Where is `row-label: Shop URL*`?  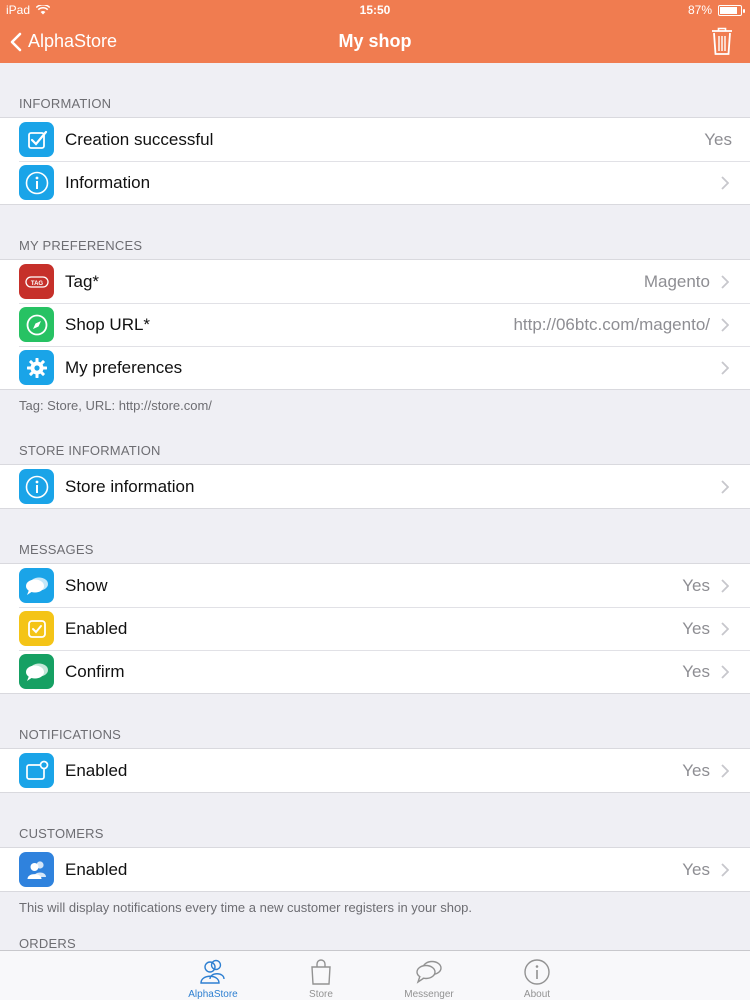
row-label: Shop URL* is located at coordinates (108, 324).